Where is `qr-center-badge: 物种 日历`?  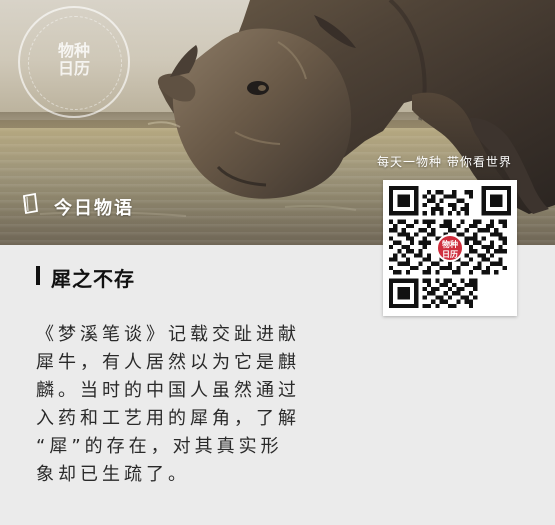
qr-center-badge: 物种 日历 is located at coordinates (450, 248).